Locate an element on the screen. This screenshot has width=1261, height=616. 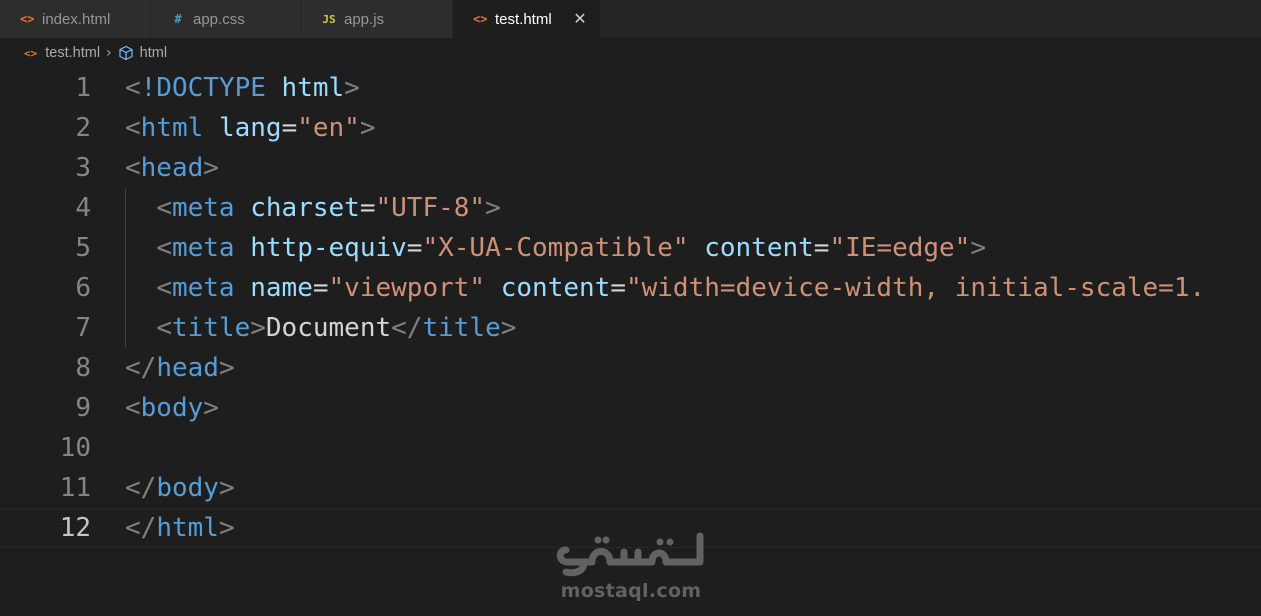
css-file-icon: # is located at coordinates (178, 19).